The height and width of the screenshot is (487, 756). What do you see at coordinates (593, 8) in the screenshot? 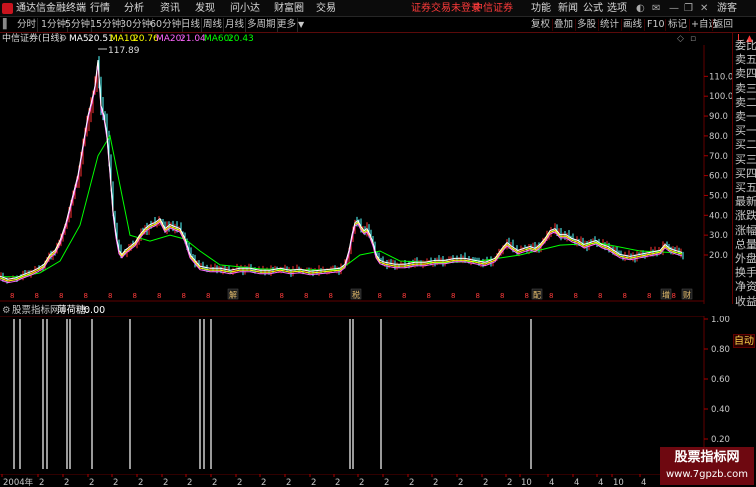
I see `menu-formula: 公式` at bounding box center [593, 8].